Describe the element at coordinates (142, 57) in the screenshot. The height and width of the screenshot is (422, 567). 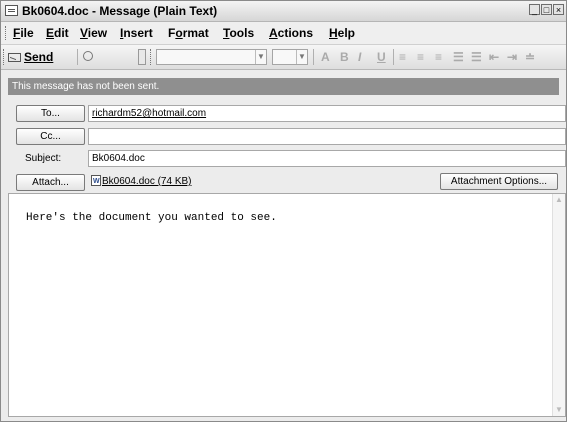
I see `toolbar-options-button` at that location.